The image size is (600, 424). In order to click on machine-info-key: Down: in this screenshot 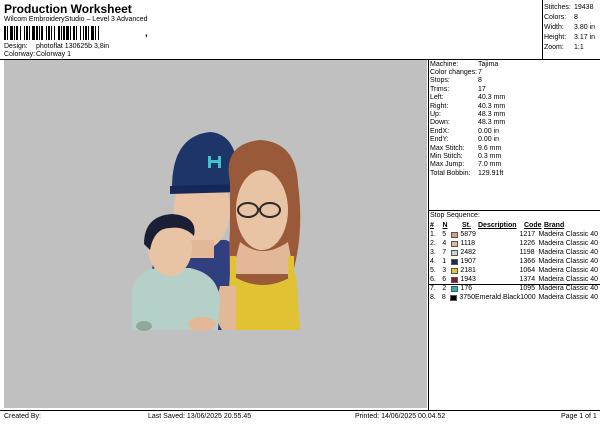, I will do `click(440, 123)`.